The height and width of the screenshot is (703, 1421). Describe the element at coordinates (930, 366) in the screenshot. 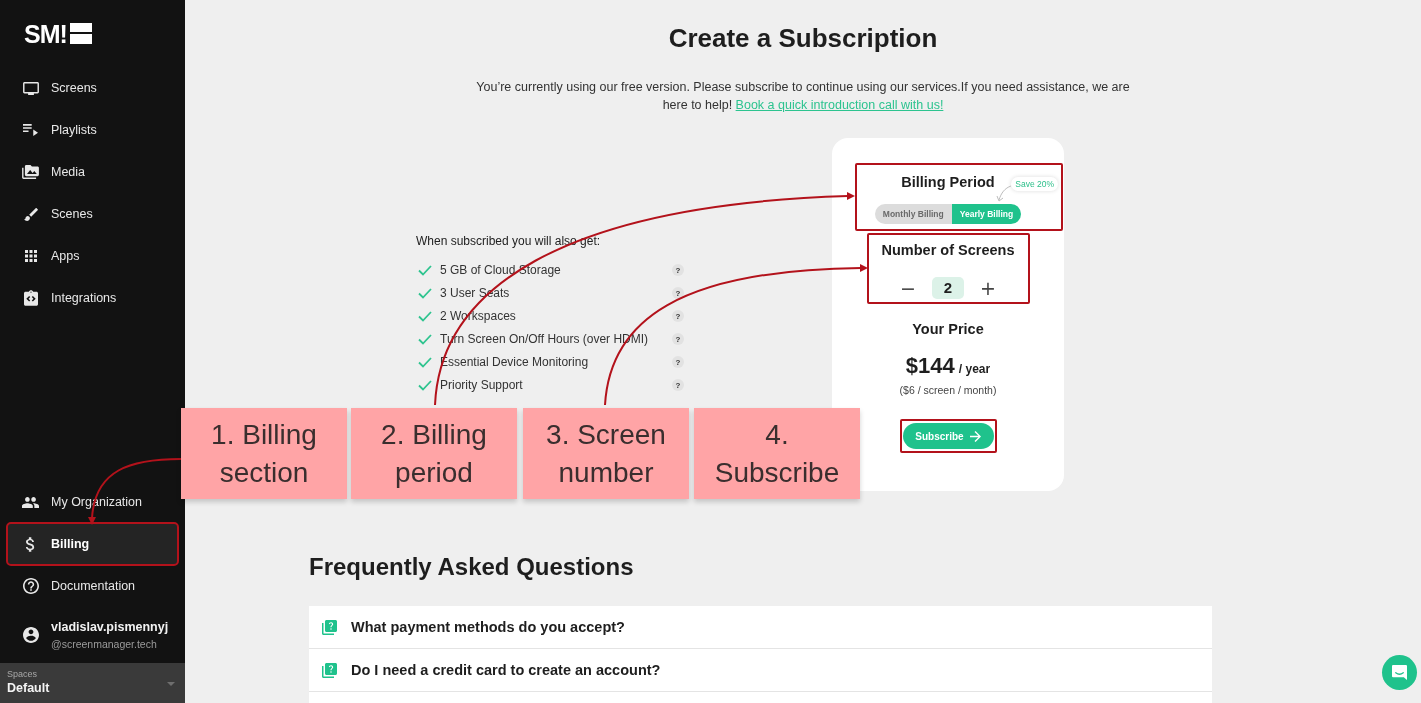

I see `price-amount: $144` at that location.